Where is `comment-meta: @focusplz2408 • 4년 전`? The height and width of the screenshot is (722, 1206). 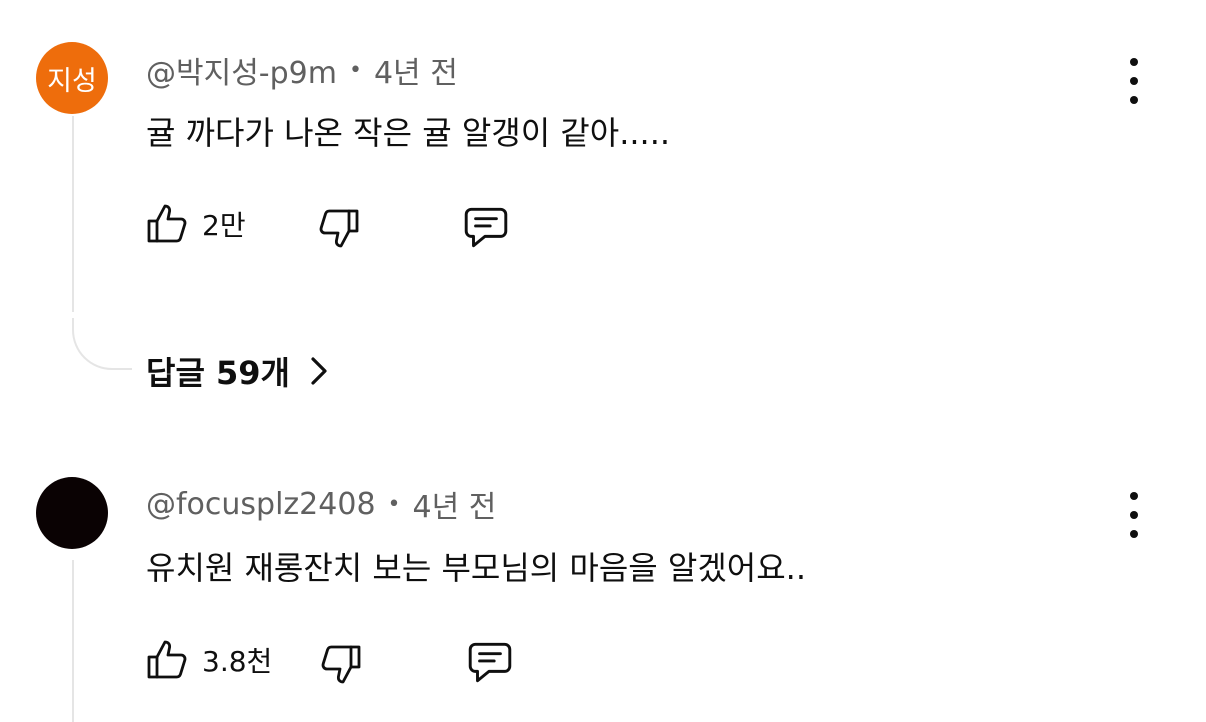 comment-meta: @focusplz2408 • 4년 전 is located at coordinates (321, 504).